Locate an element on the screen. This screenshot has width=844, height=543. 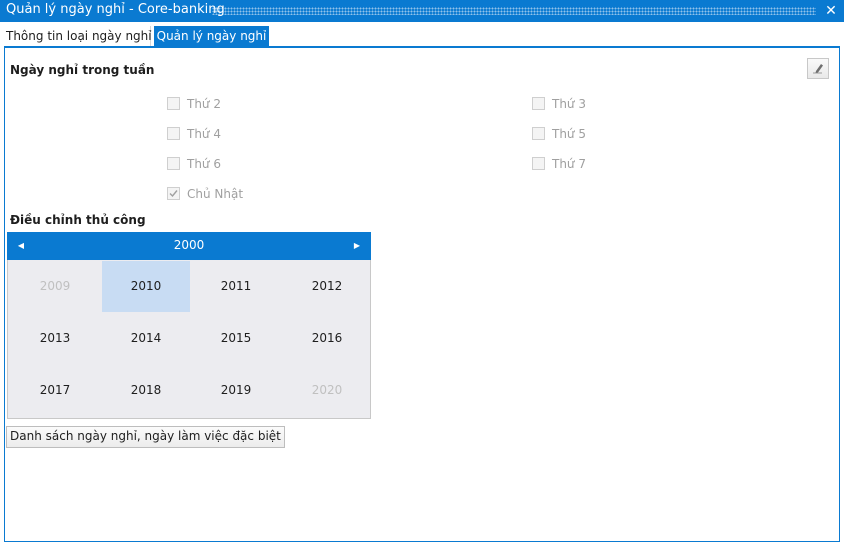
checkbox-label: Thứ 3 is located at coordinates (569, 104).